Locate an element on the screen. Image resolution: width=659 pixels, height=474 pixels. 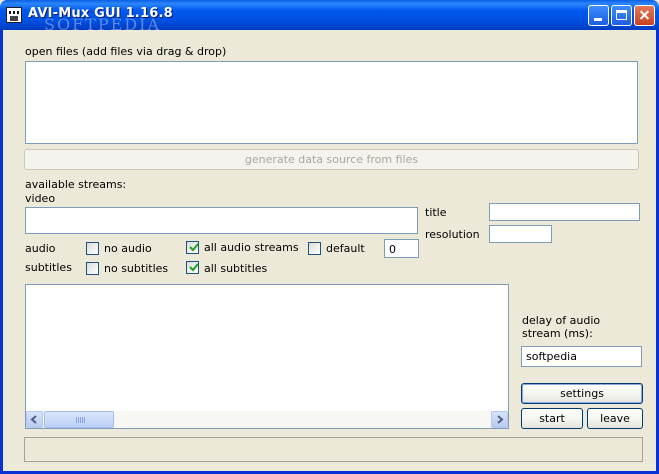
audio-label: audio is located at coordinates (40, 248).